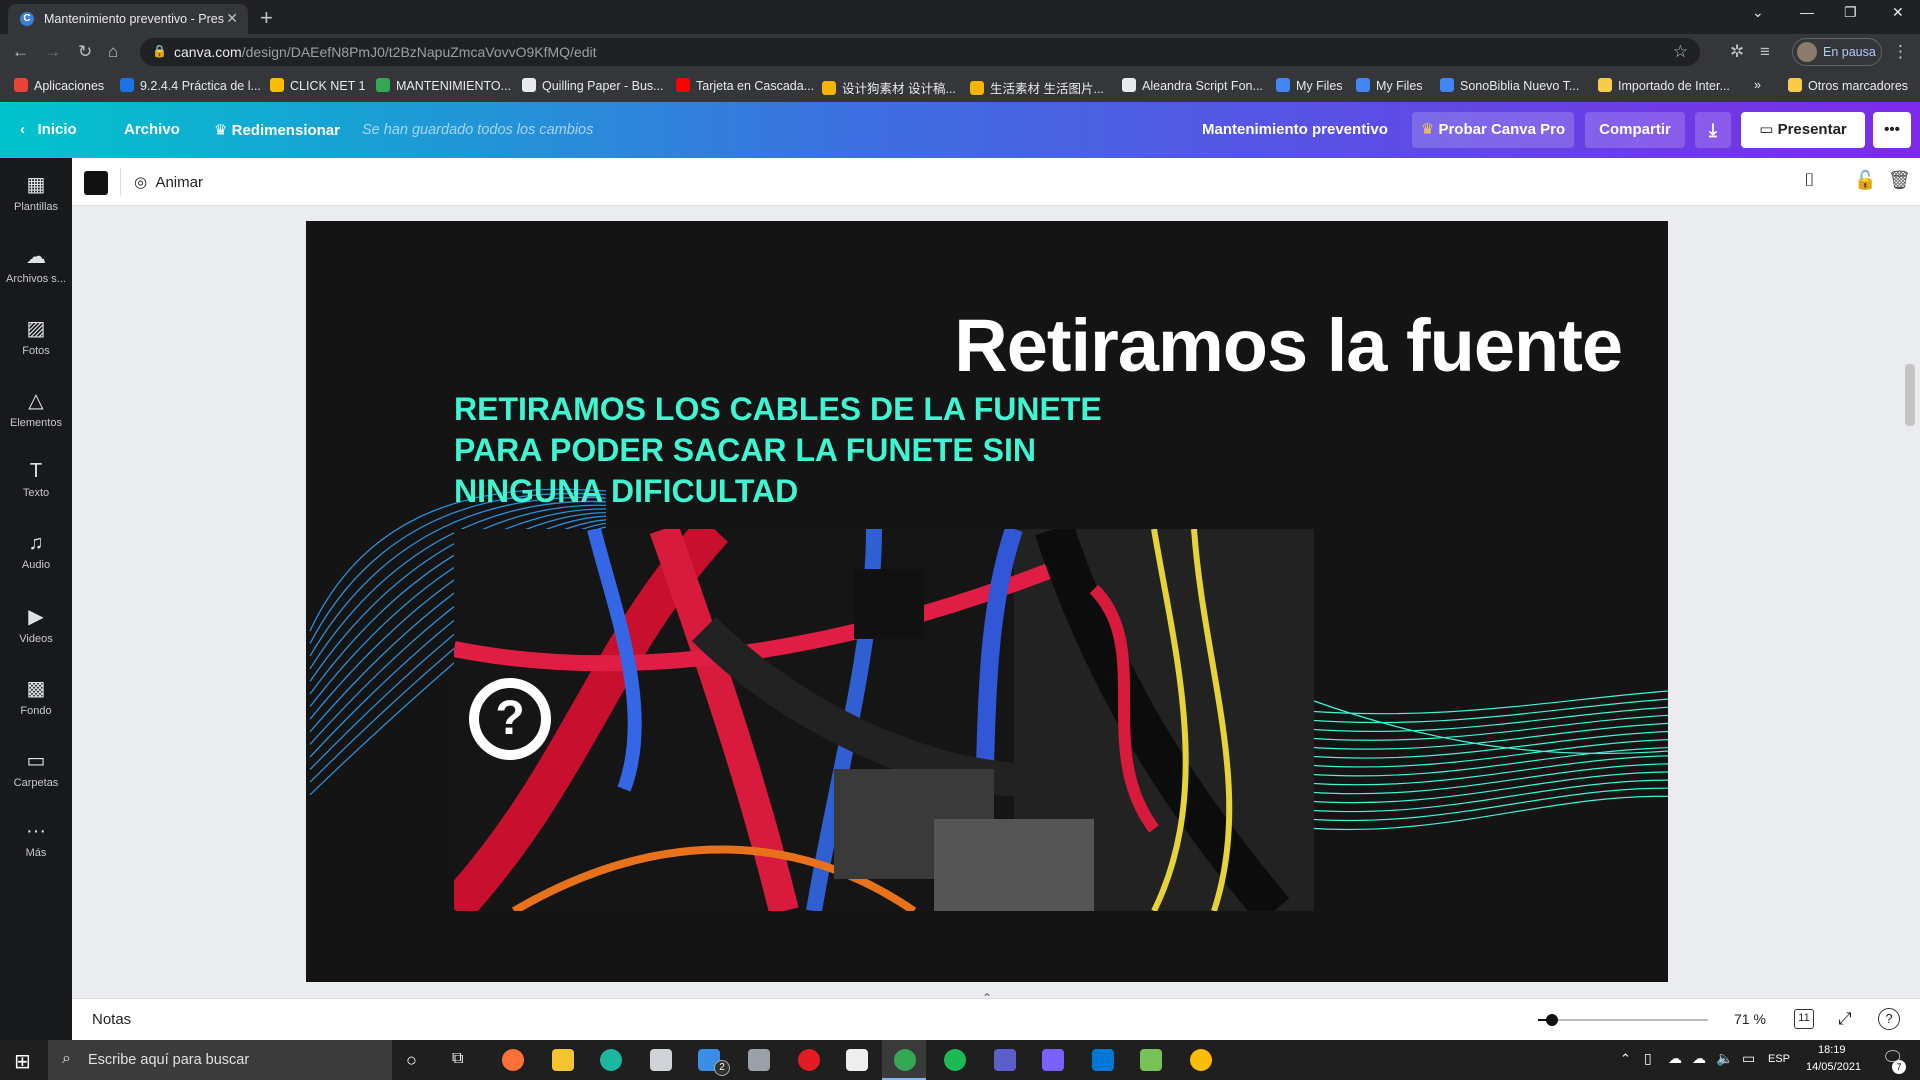 This screenshot has height=1080, width=1920. What do you see at coordinates (611, 1060) in the screenshot?
I see `edge-icon` at bounding box center [611, 1060].